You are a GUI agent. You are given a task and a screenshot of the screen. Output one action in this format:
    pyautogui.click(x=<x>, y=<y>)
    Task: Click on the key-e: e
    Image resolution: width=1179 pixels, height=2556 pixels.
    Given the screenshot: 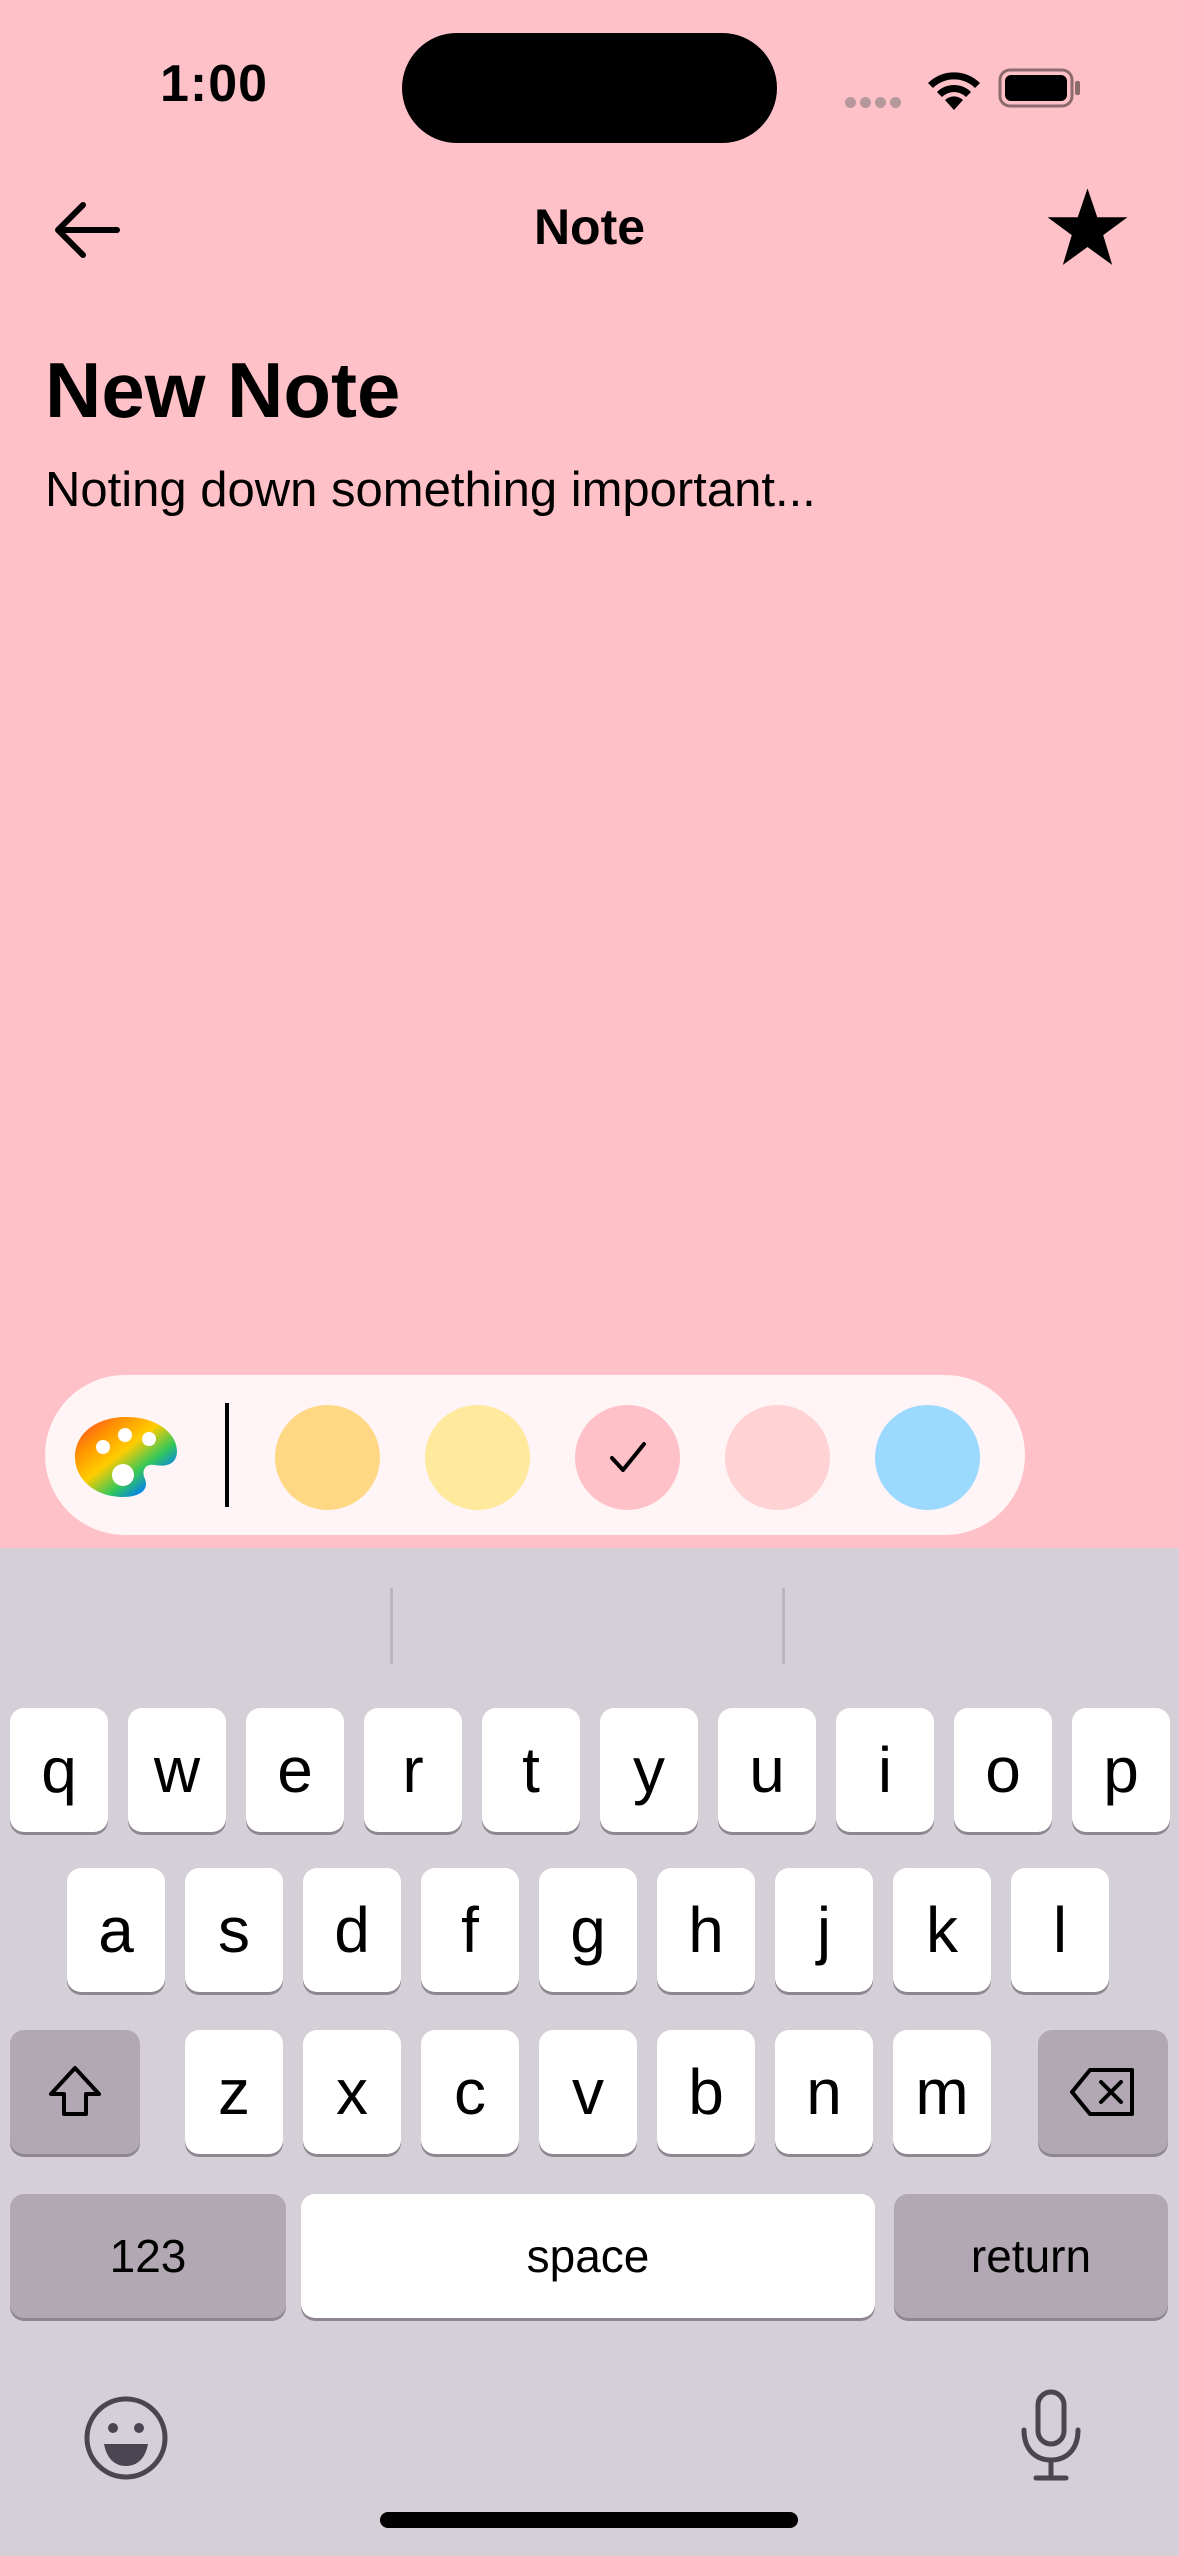 What is the action you would take?
    pyautogui.click(x=295, y=1770)
    